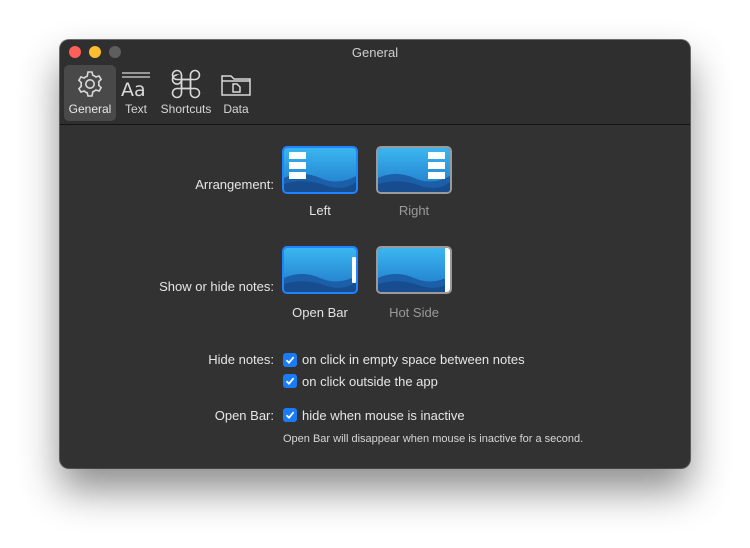 Image resolution: width=750 pixels, height=548 pixels. I want to click on tab-general: General, so click(90, 93).